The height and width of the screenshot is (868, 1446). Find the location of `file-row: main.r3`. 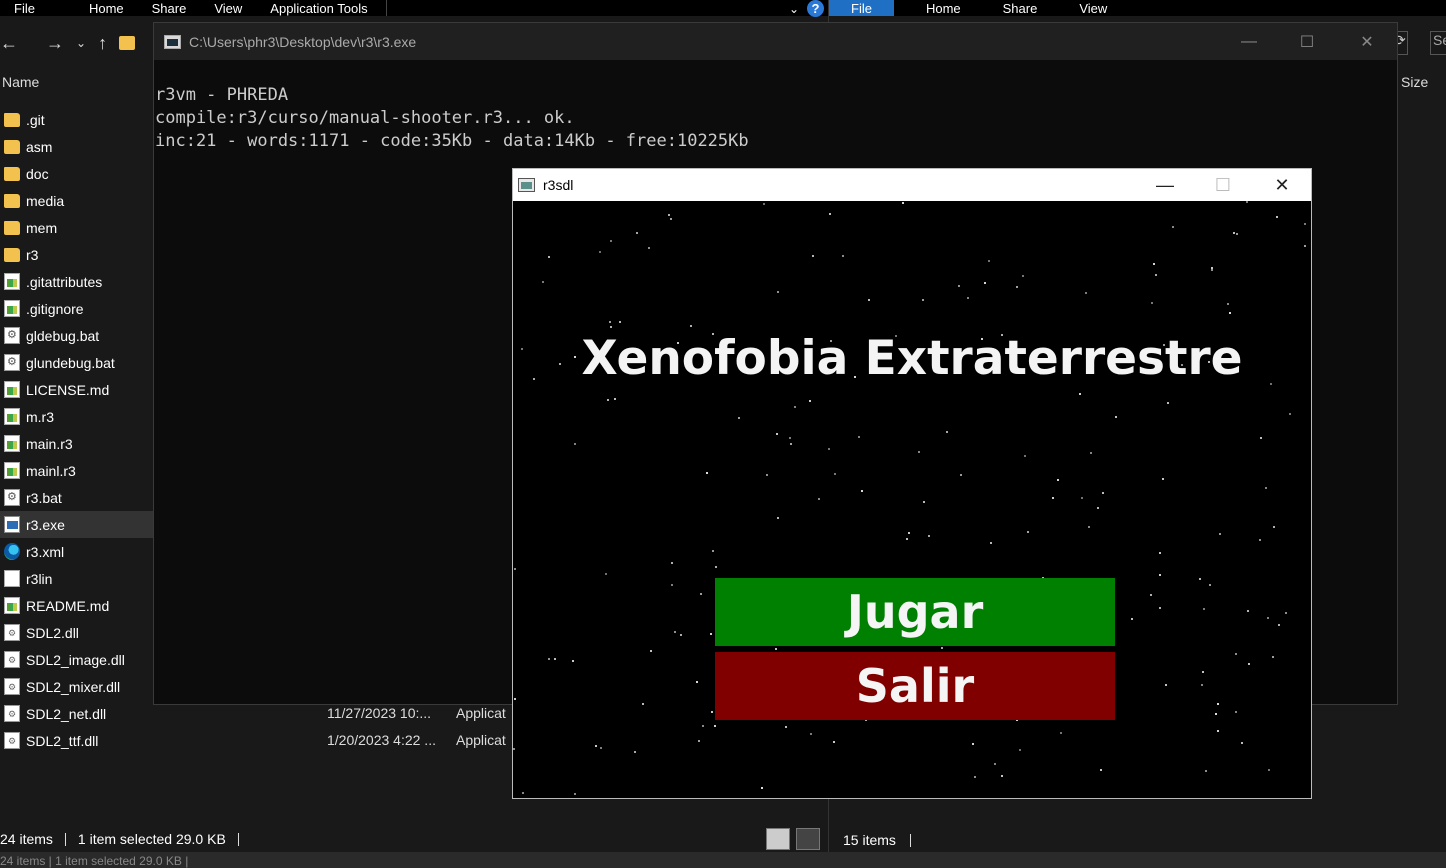

file-row: main.r3 is located at coordinates (76, 443).